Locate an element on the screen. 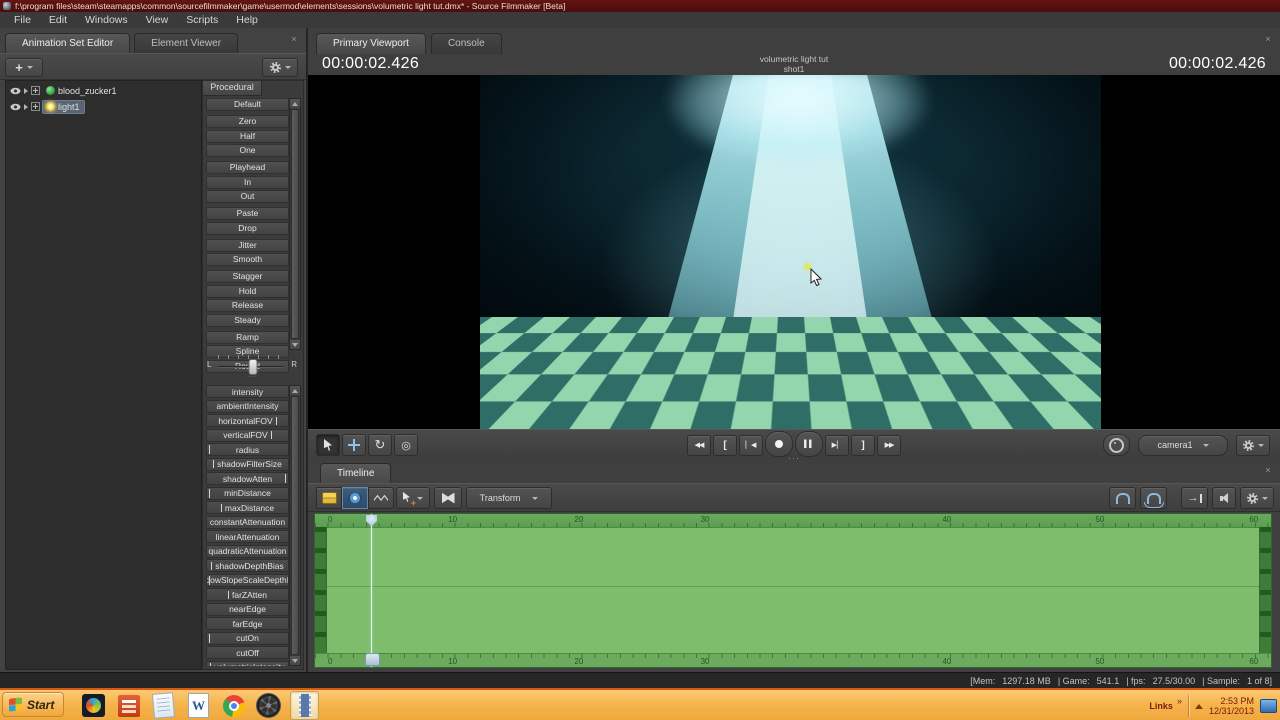 The height and width of the screenshot is (720, 1280). preset-button: Paste is located at coordinates (247, 213).